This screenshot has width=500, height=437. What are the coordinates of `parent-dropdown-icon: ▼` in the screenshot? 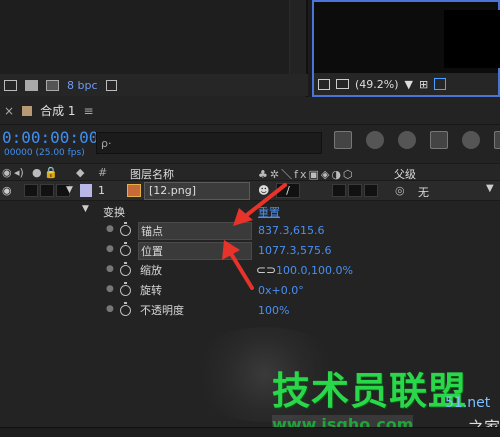 It's located at (490, 188).